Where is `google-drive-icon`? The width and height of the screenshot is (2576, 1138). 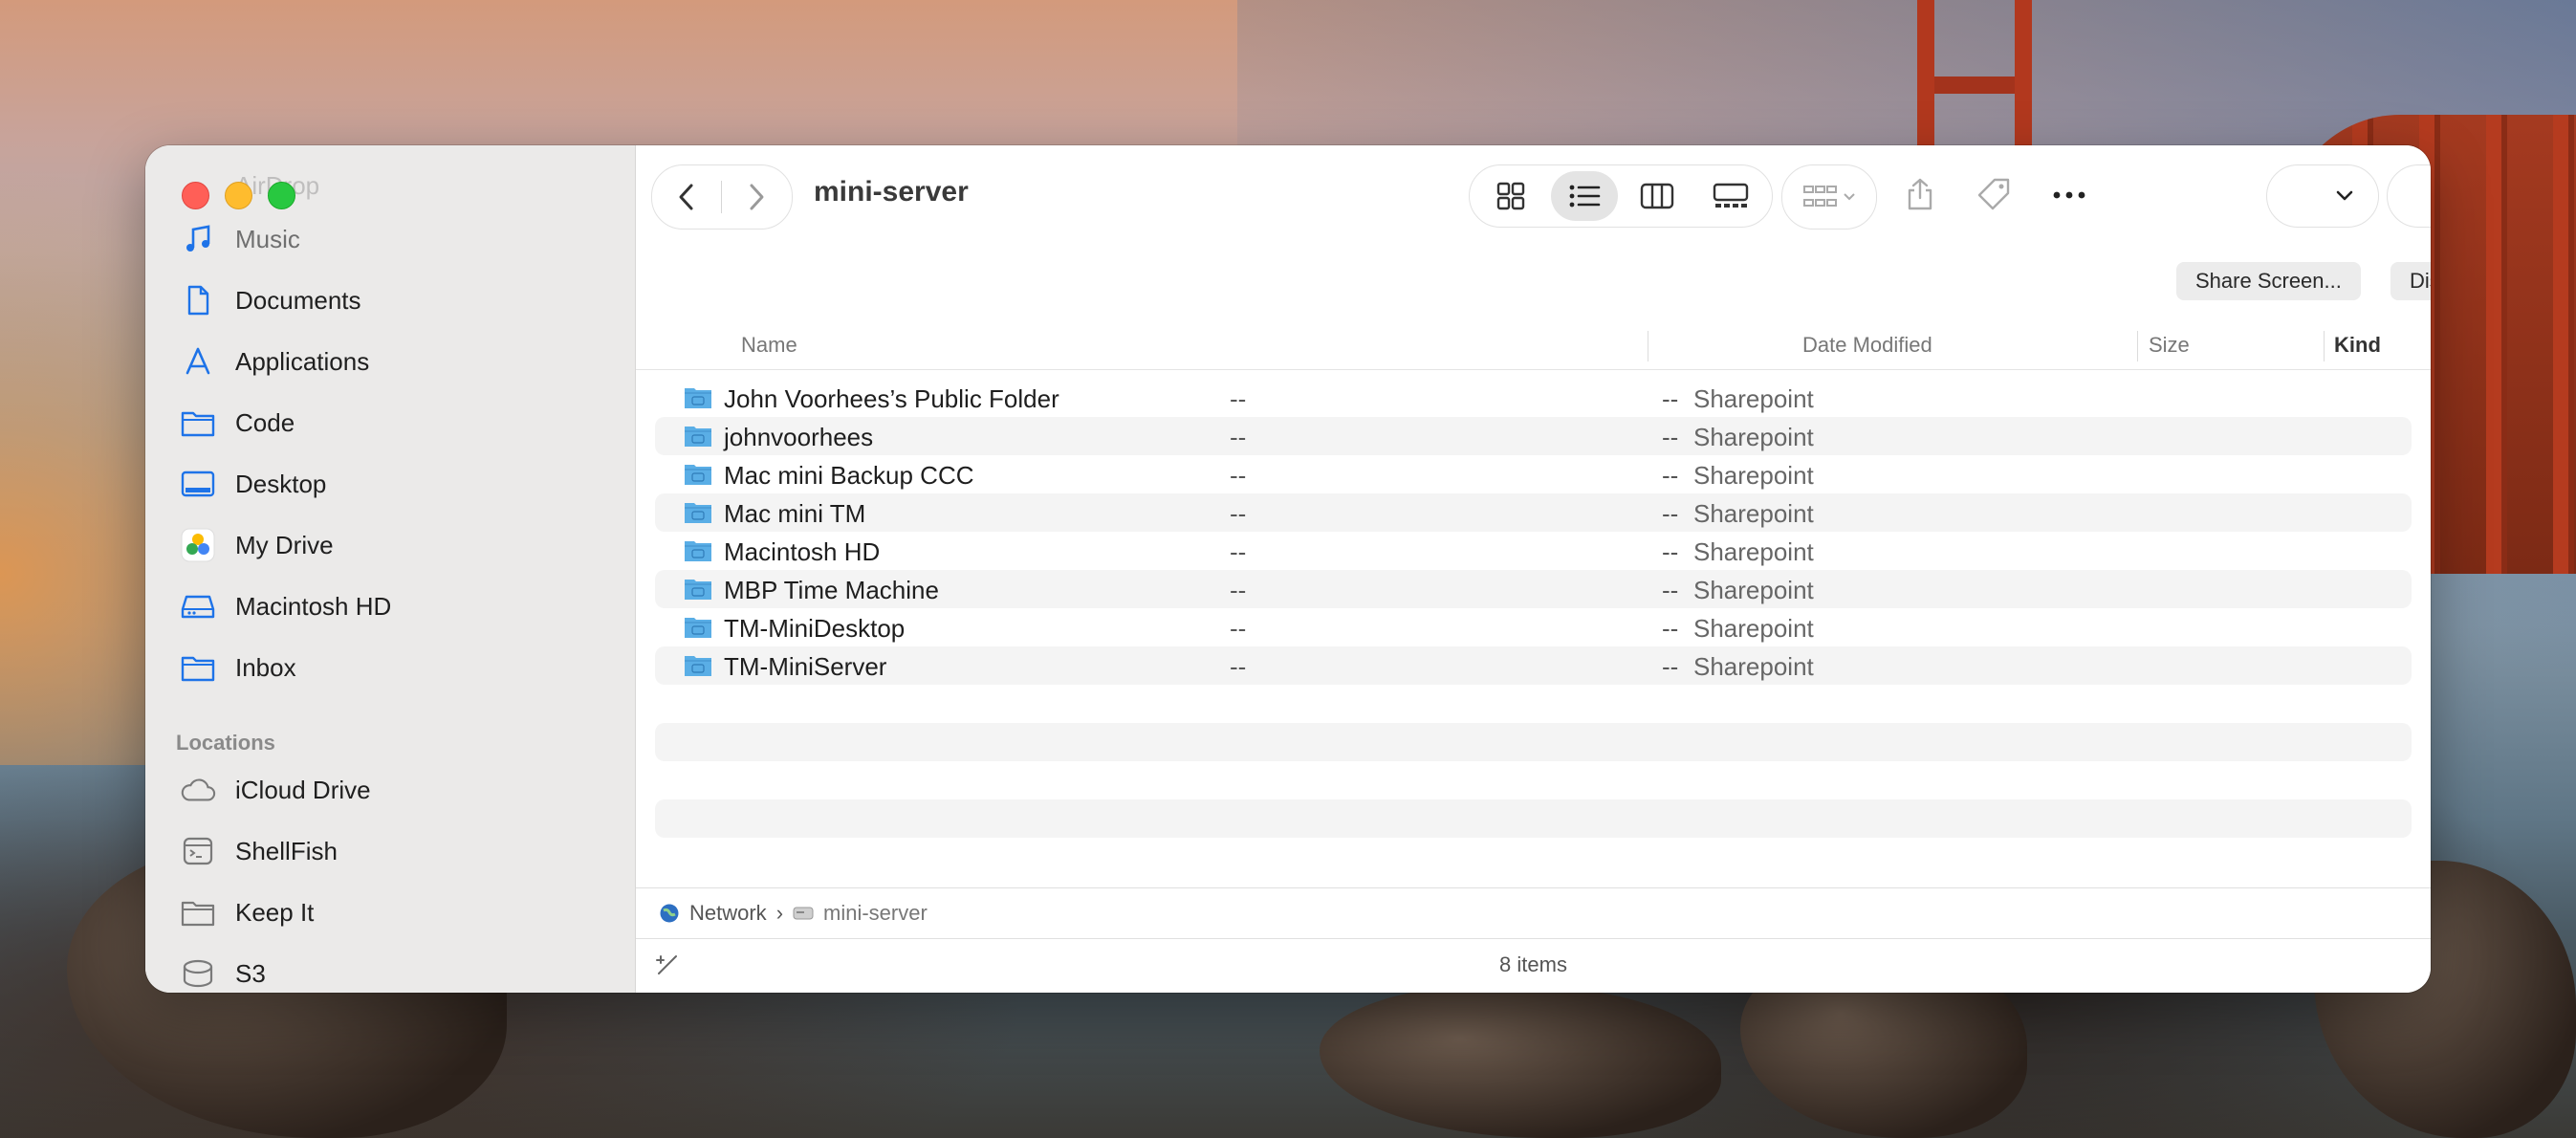
google-drive-icon is located at coordinates (198, 545).